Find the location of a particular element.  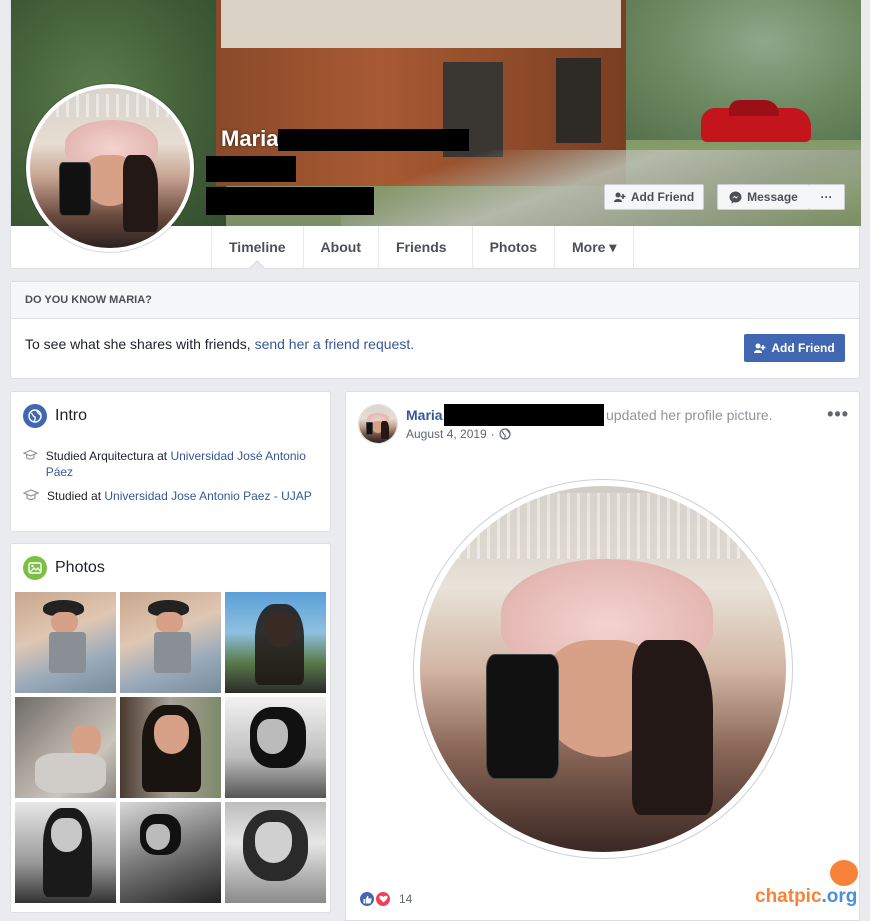

post-reactions: 14 is located at coordinates (385, 899).